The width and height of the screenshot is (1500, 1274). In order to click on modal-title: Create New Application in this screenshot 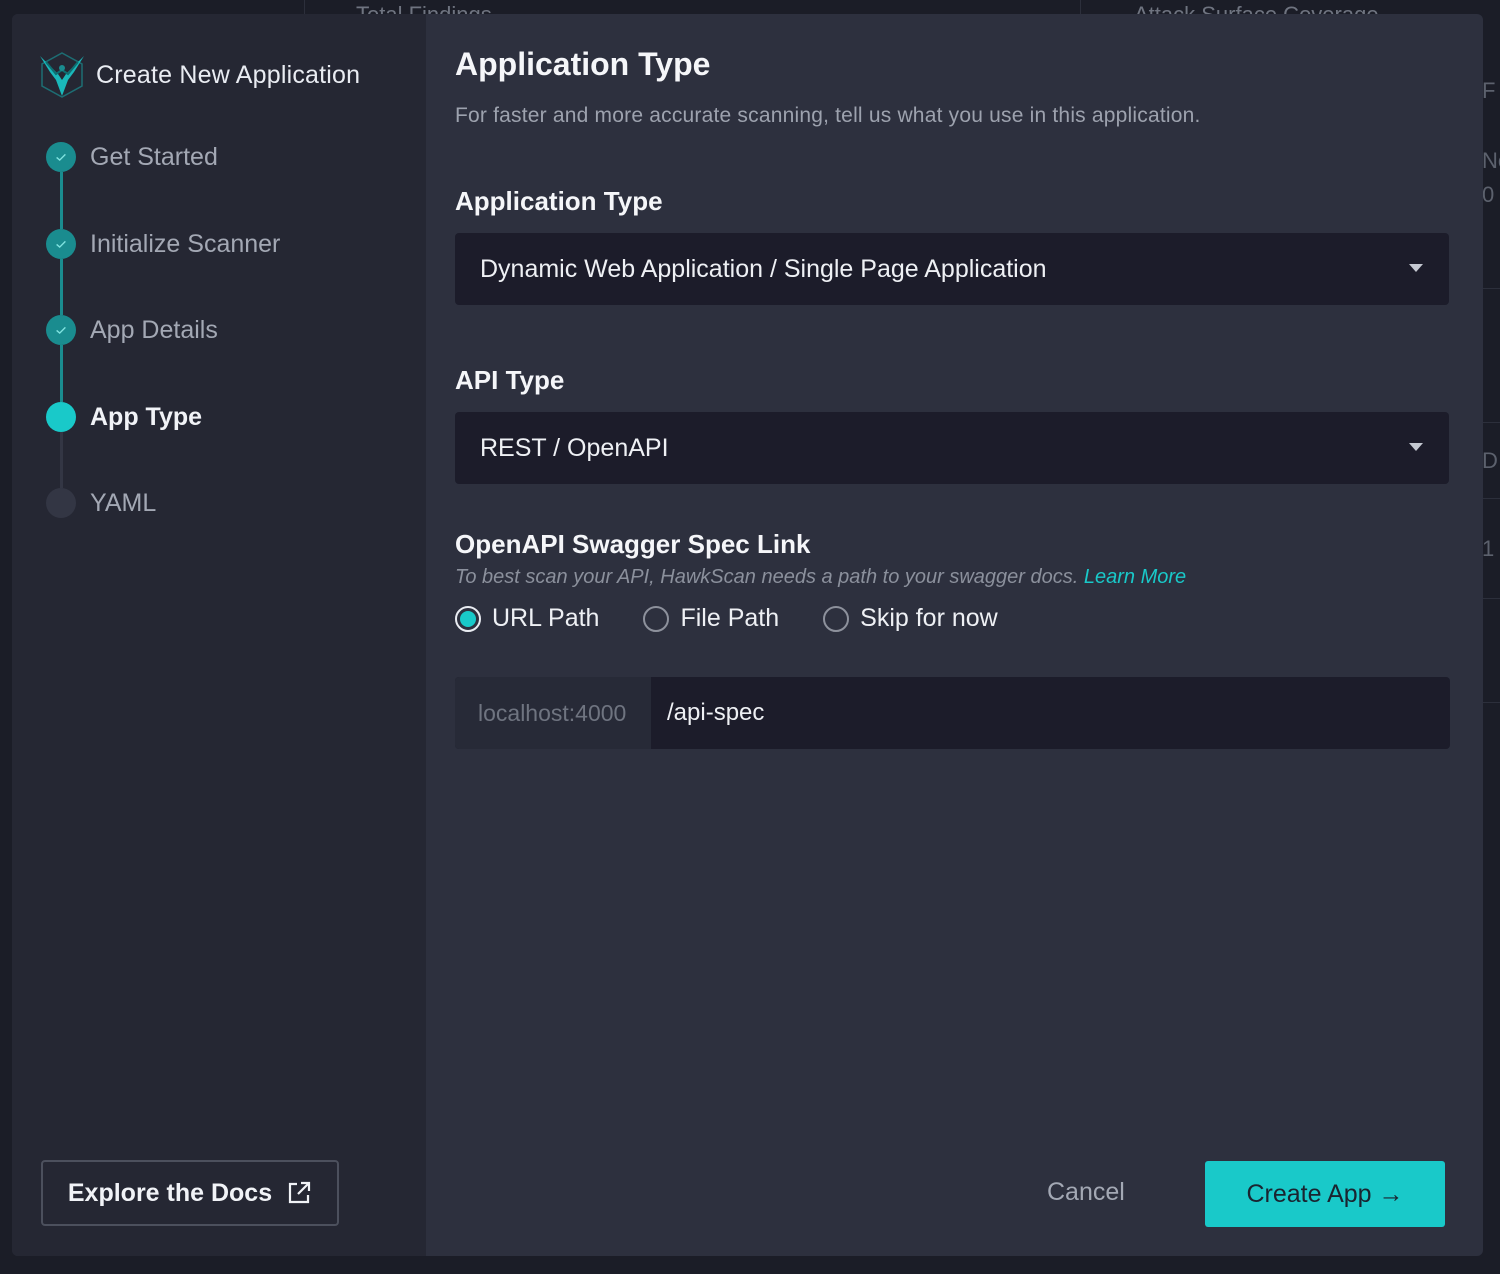, I will do `click(228, 74)`.